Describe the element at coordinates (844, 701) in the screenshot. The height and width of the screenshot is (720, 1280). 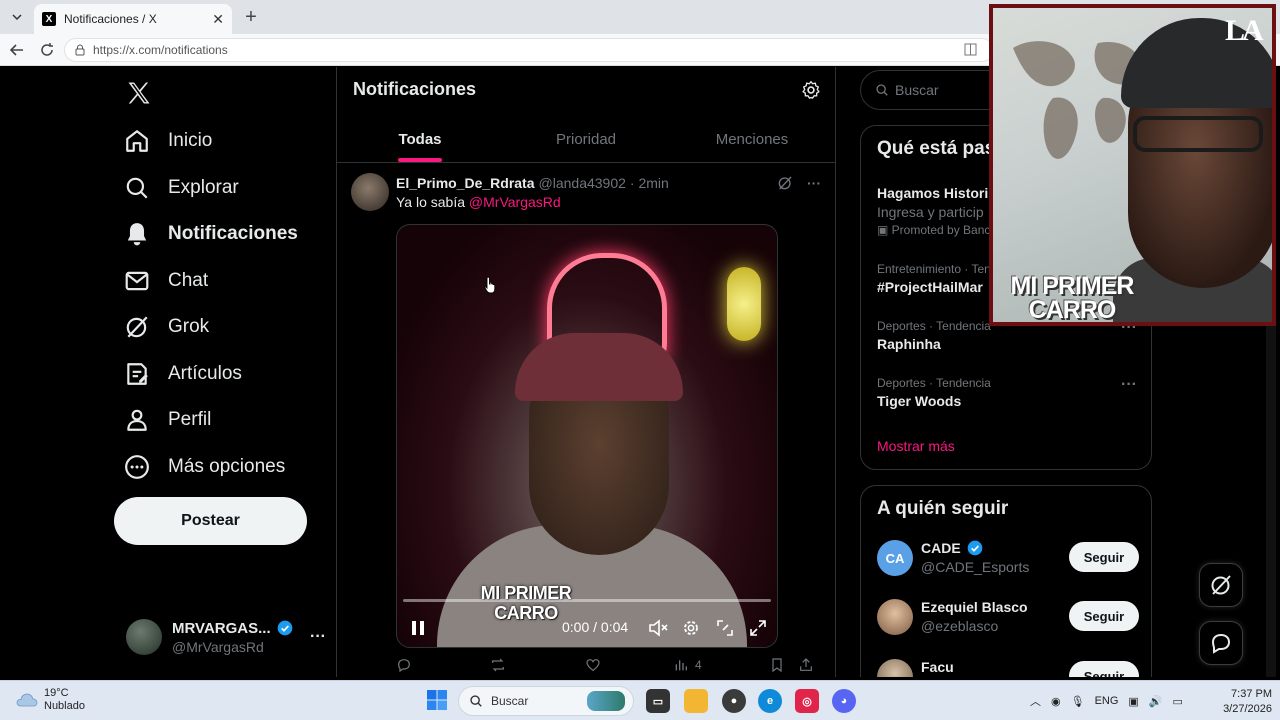
I see `discord-icon: ◕` at that location.